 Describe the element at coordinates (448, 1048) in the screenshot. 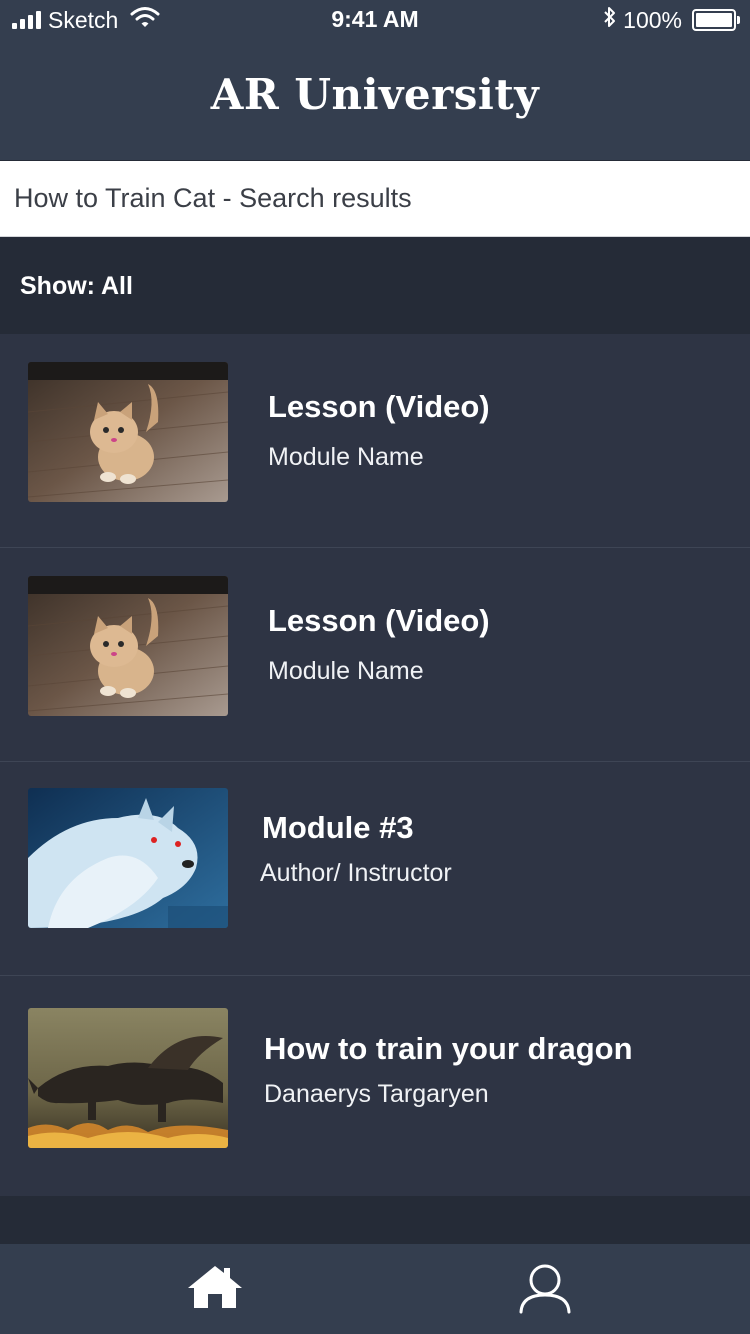

I see `result-title: How to train your dragon` at that location.